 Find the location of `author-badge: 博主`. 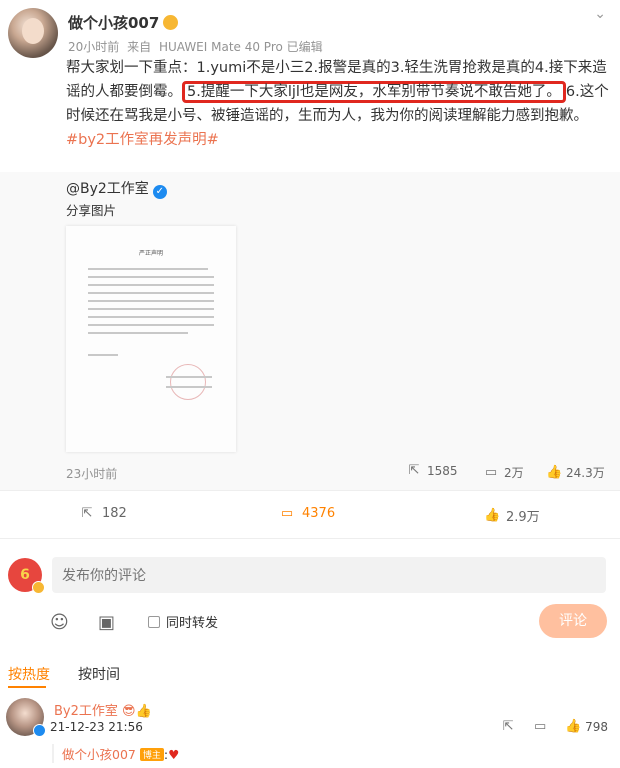

author-badge: 博主 is located at coordinates (151, 754).